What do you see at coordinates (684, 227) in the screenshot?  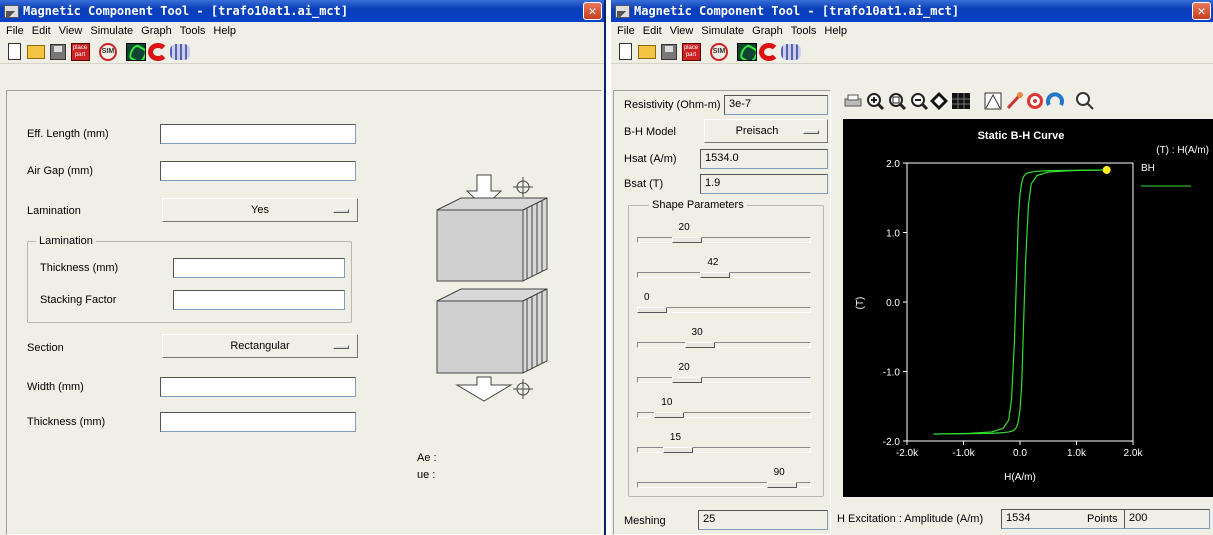 I see `slider-value: 20` at bounding box center [684, 227].